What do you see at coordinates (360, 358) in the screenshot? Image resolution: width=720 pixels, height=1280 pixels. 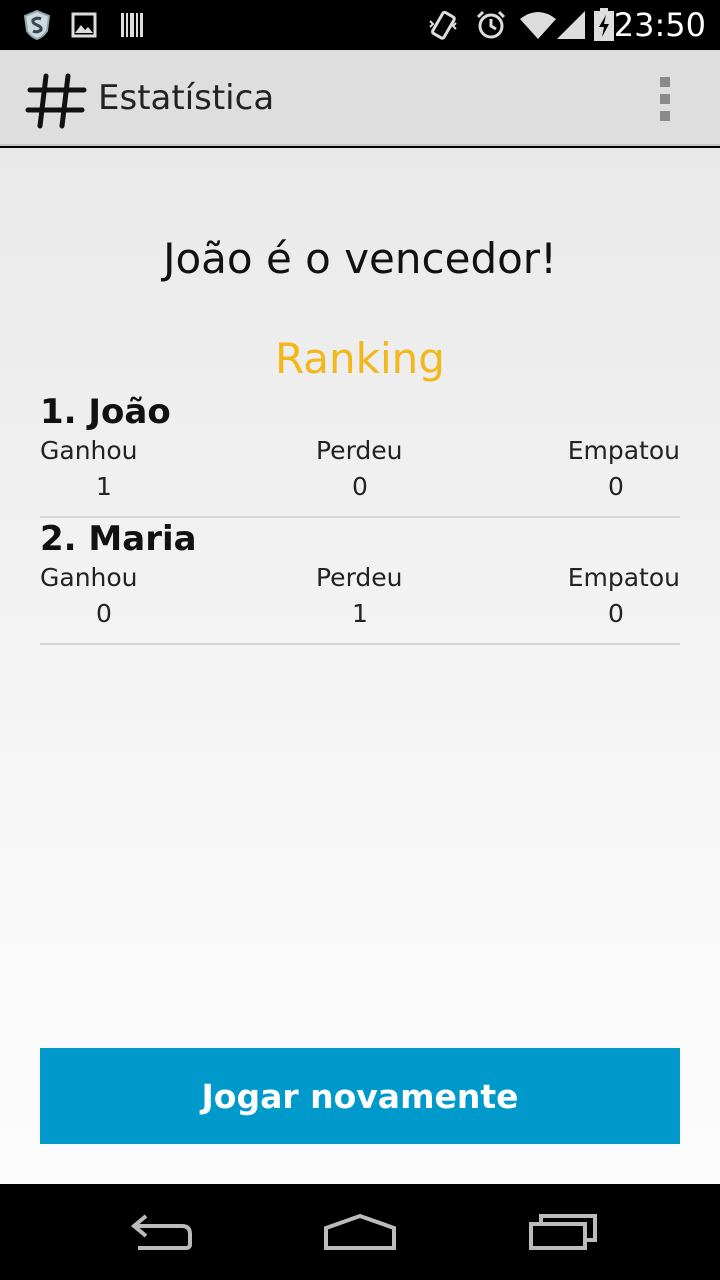 I see `ranking-title: Ranking` at bounding box center [360, 358].